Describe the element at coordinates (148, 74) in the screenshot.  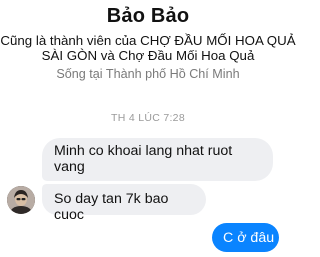
I see `location-info: Sống tại Thành phố Hồ Chí Minh` at that location.